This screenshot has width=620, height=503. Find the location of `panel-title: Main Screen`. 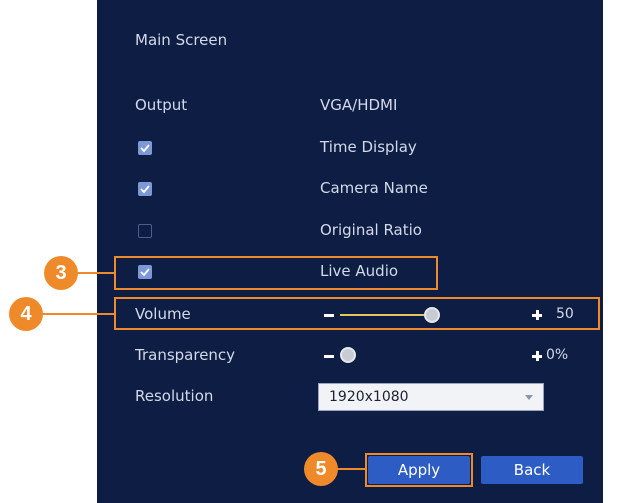

panel-title: Main Screen is located at coordinates (181, 40).